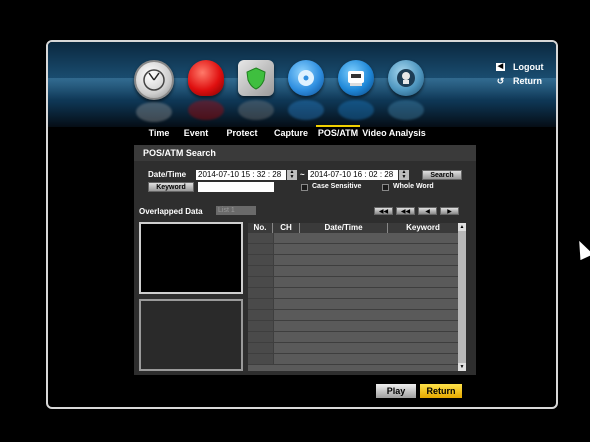 This screenshot has height=442, width=590. Describe the element at coordinates (167, 174) in the screenshot. I see `datetime-label: Date/Time` at that location.